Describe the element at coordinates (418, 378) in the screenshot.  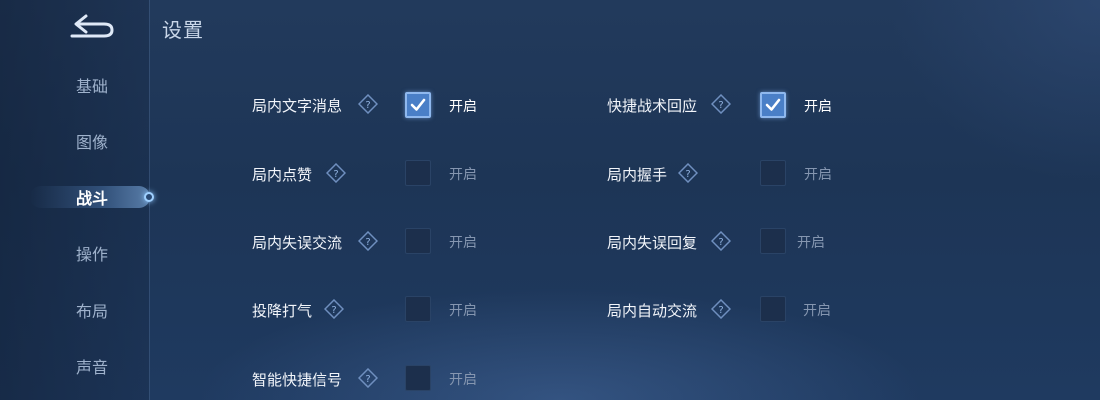
I see `toggle-smart-quick-signal` at that location.